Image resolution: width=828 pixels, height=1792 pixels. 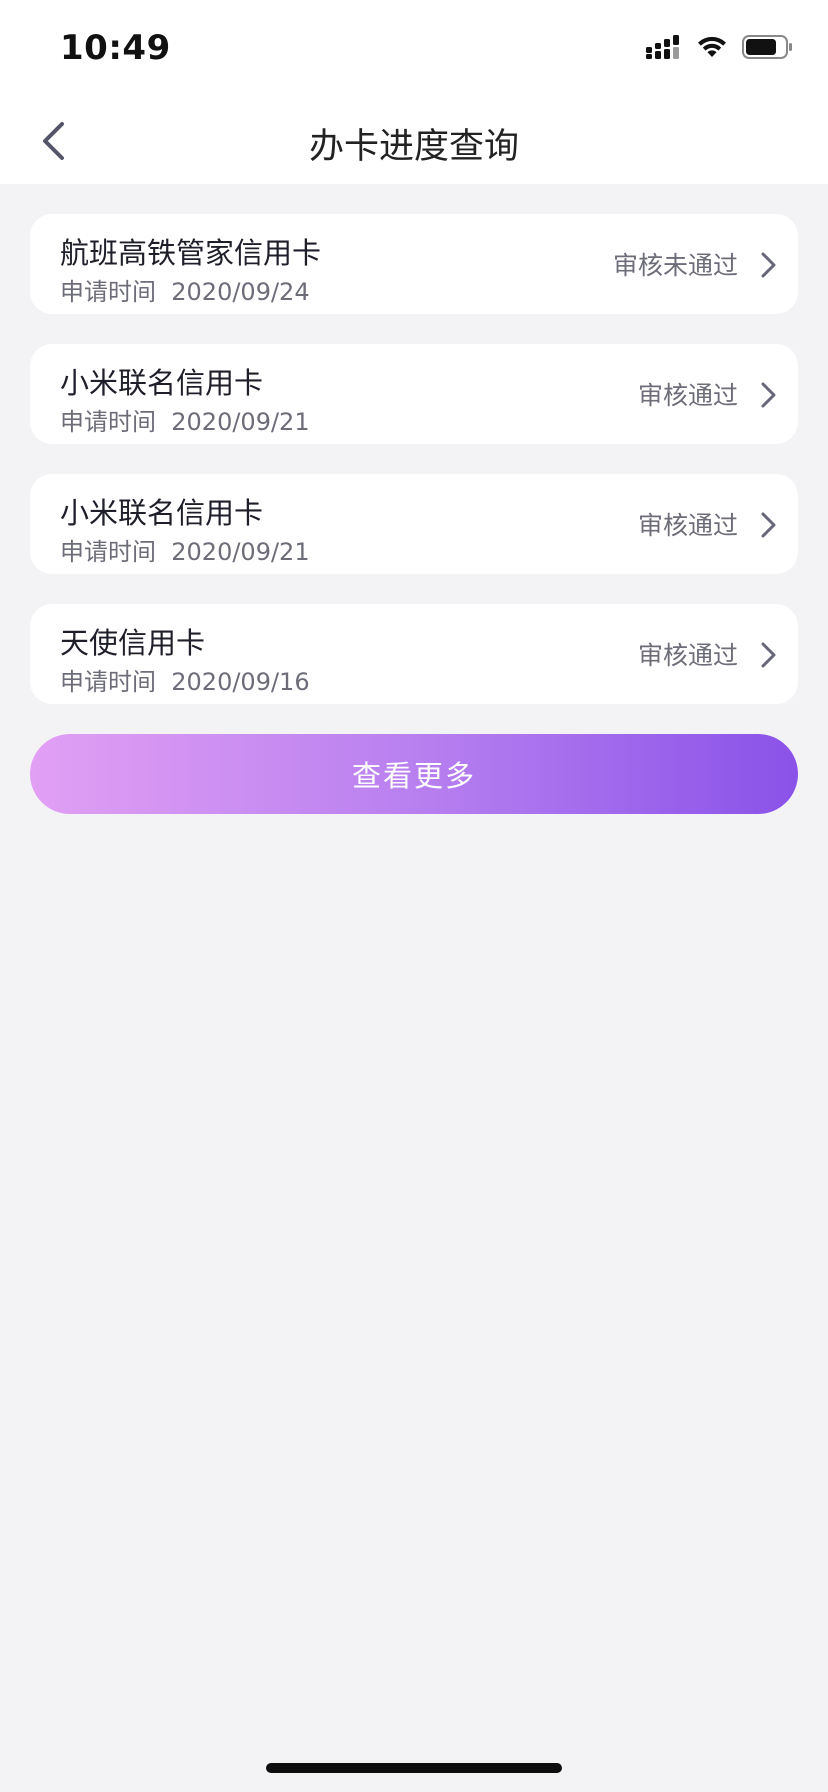 What do you see at coordinates (240, 292) in the screenshot?
I see `card-date: 2020/09/24` at bounding box center [240, 292].